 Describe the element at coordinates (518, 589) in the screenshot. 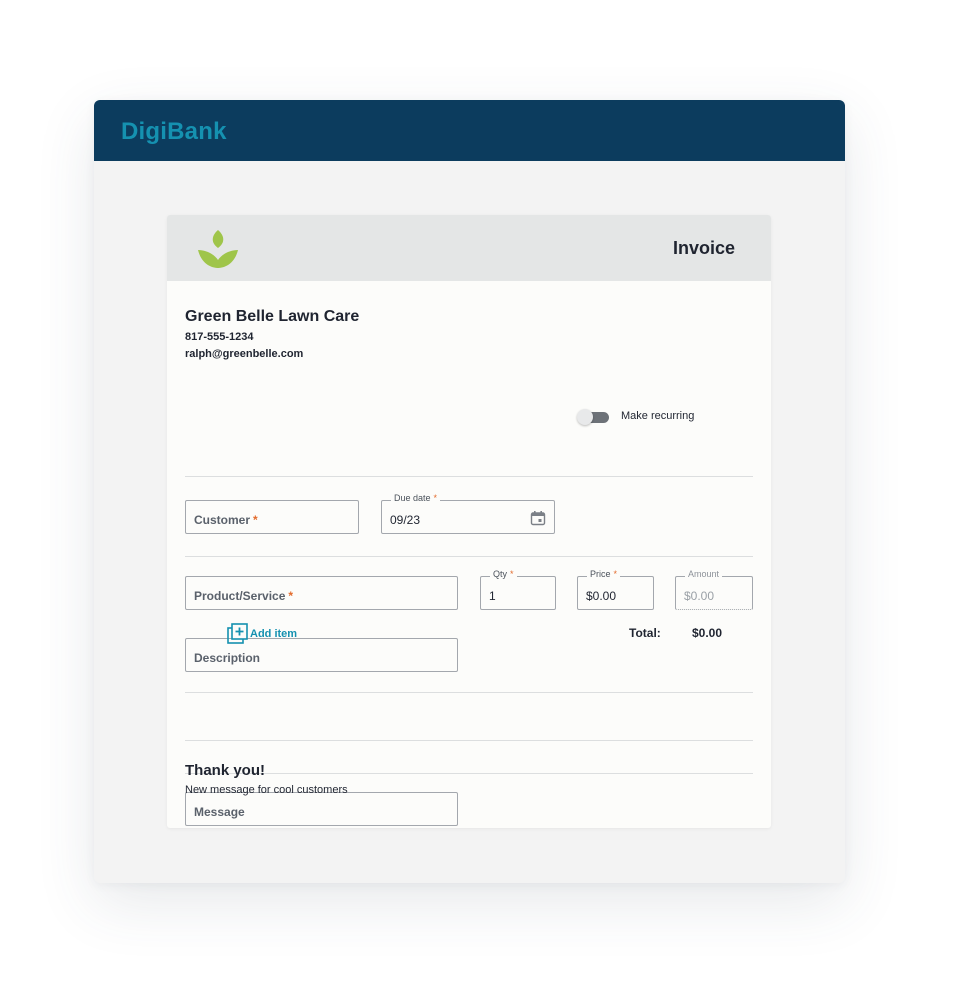

I see `qty-field: Qty * 1` at that location.